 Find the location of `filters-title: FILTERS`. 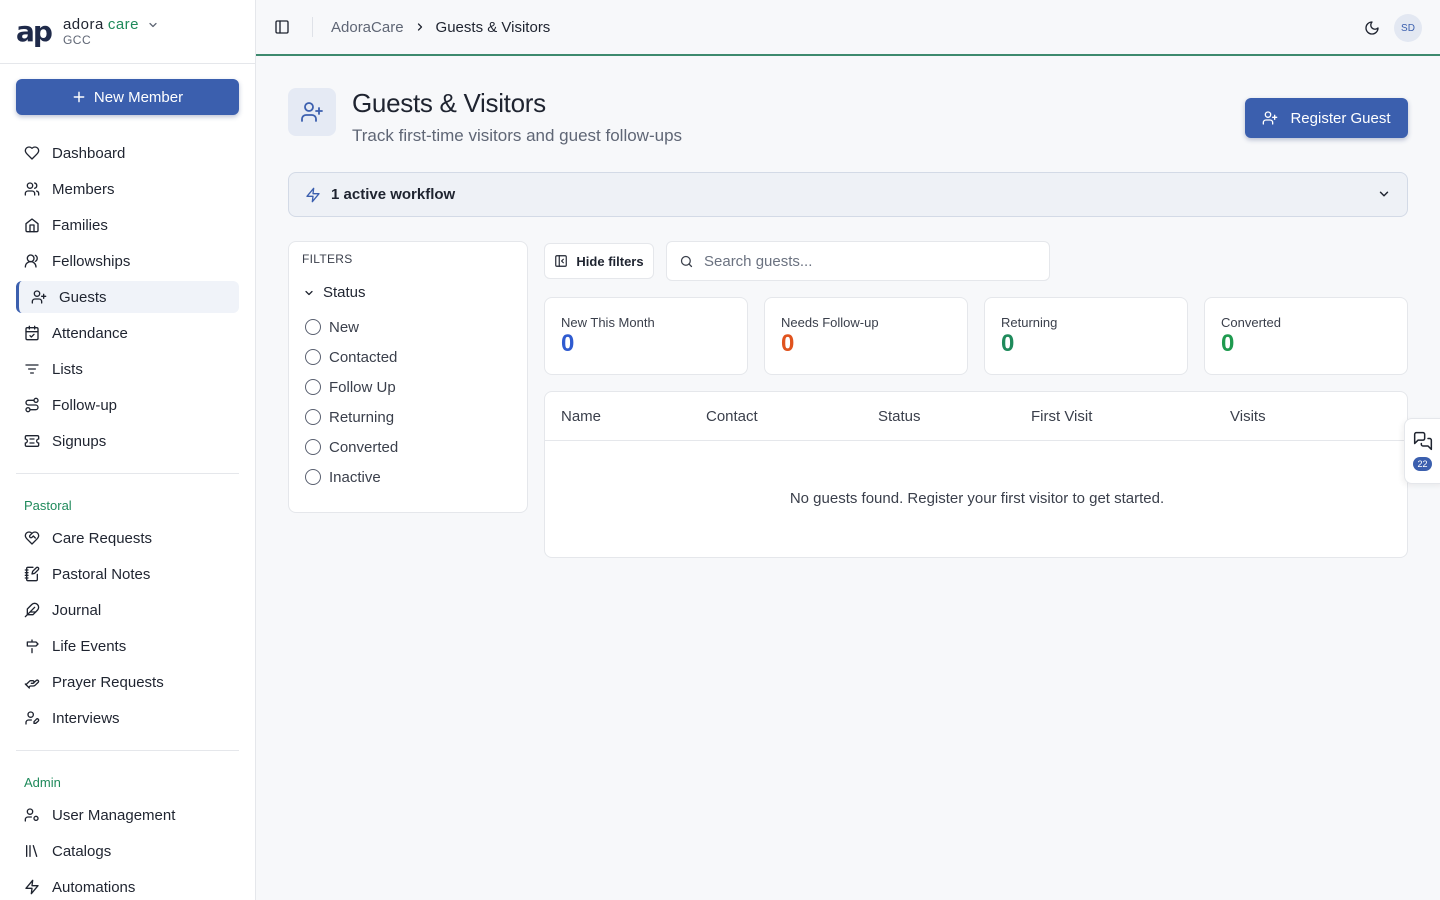

filters-title: FILTERS is located at coordinates (327, 259).